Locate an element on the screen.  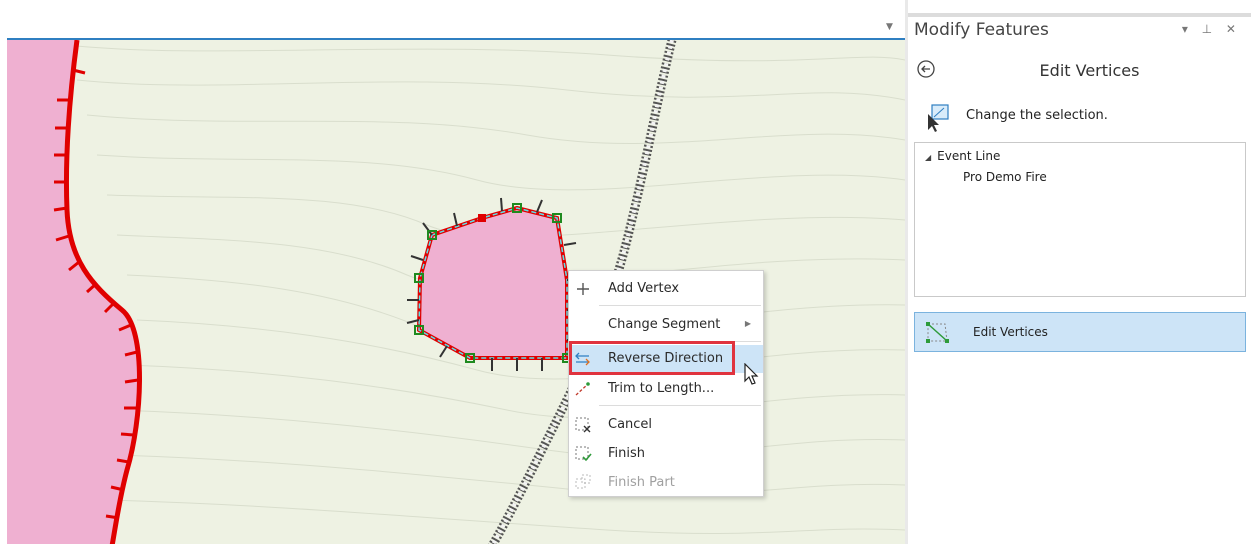
plus-icon is located at coordinates (583, 289).